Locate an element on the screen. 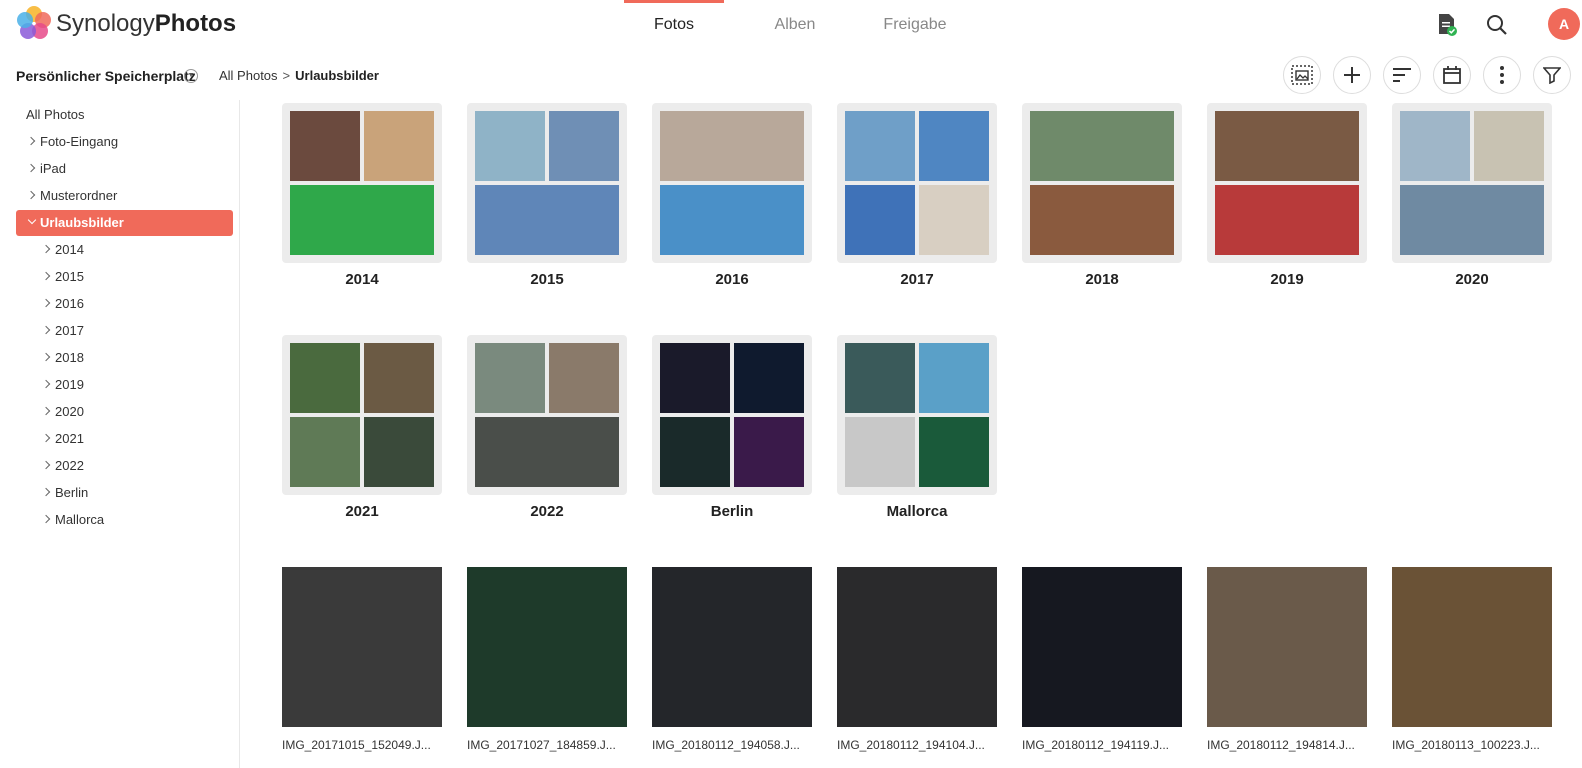 The width and height of the screenshot is (1582, 768). sidebar-item-label: 2020 is located at coordinates (69, 411).